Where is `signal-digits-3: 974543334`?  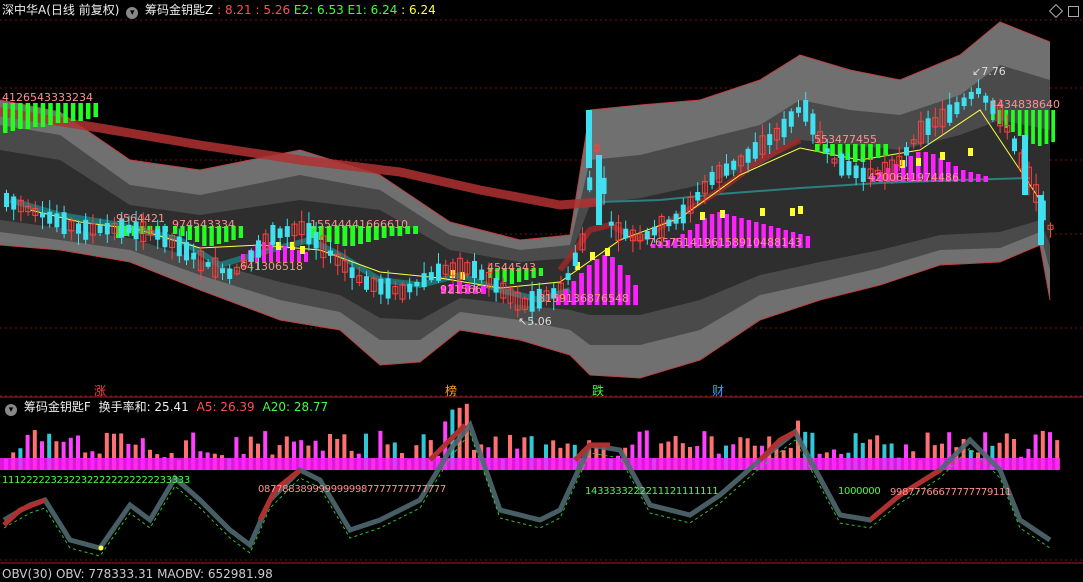 signal-digits-3: 974543334 is located at coordinates (203, 224).